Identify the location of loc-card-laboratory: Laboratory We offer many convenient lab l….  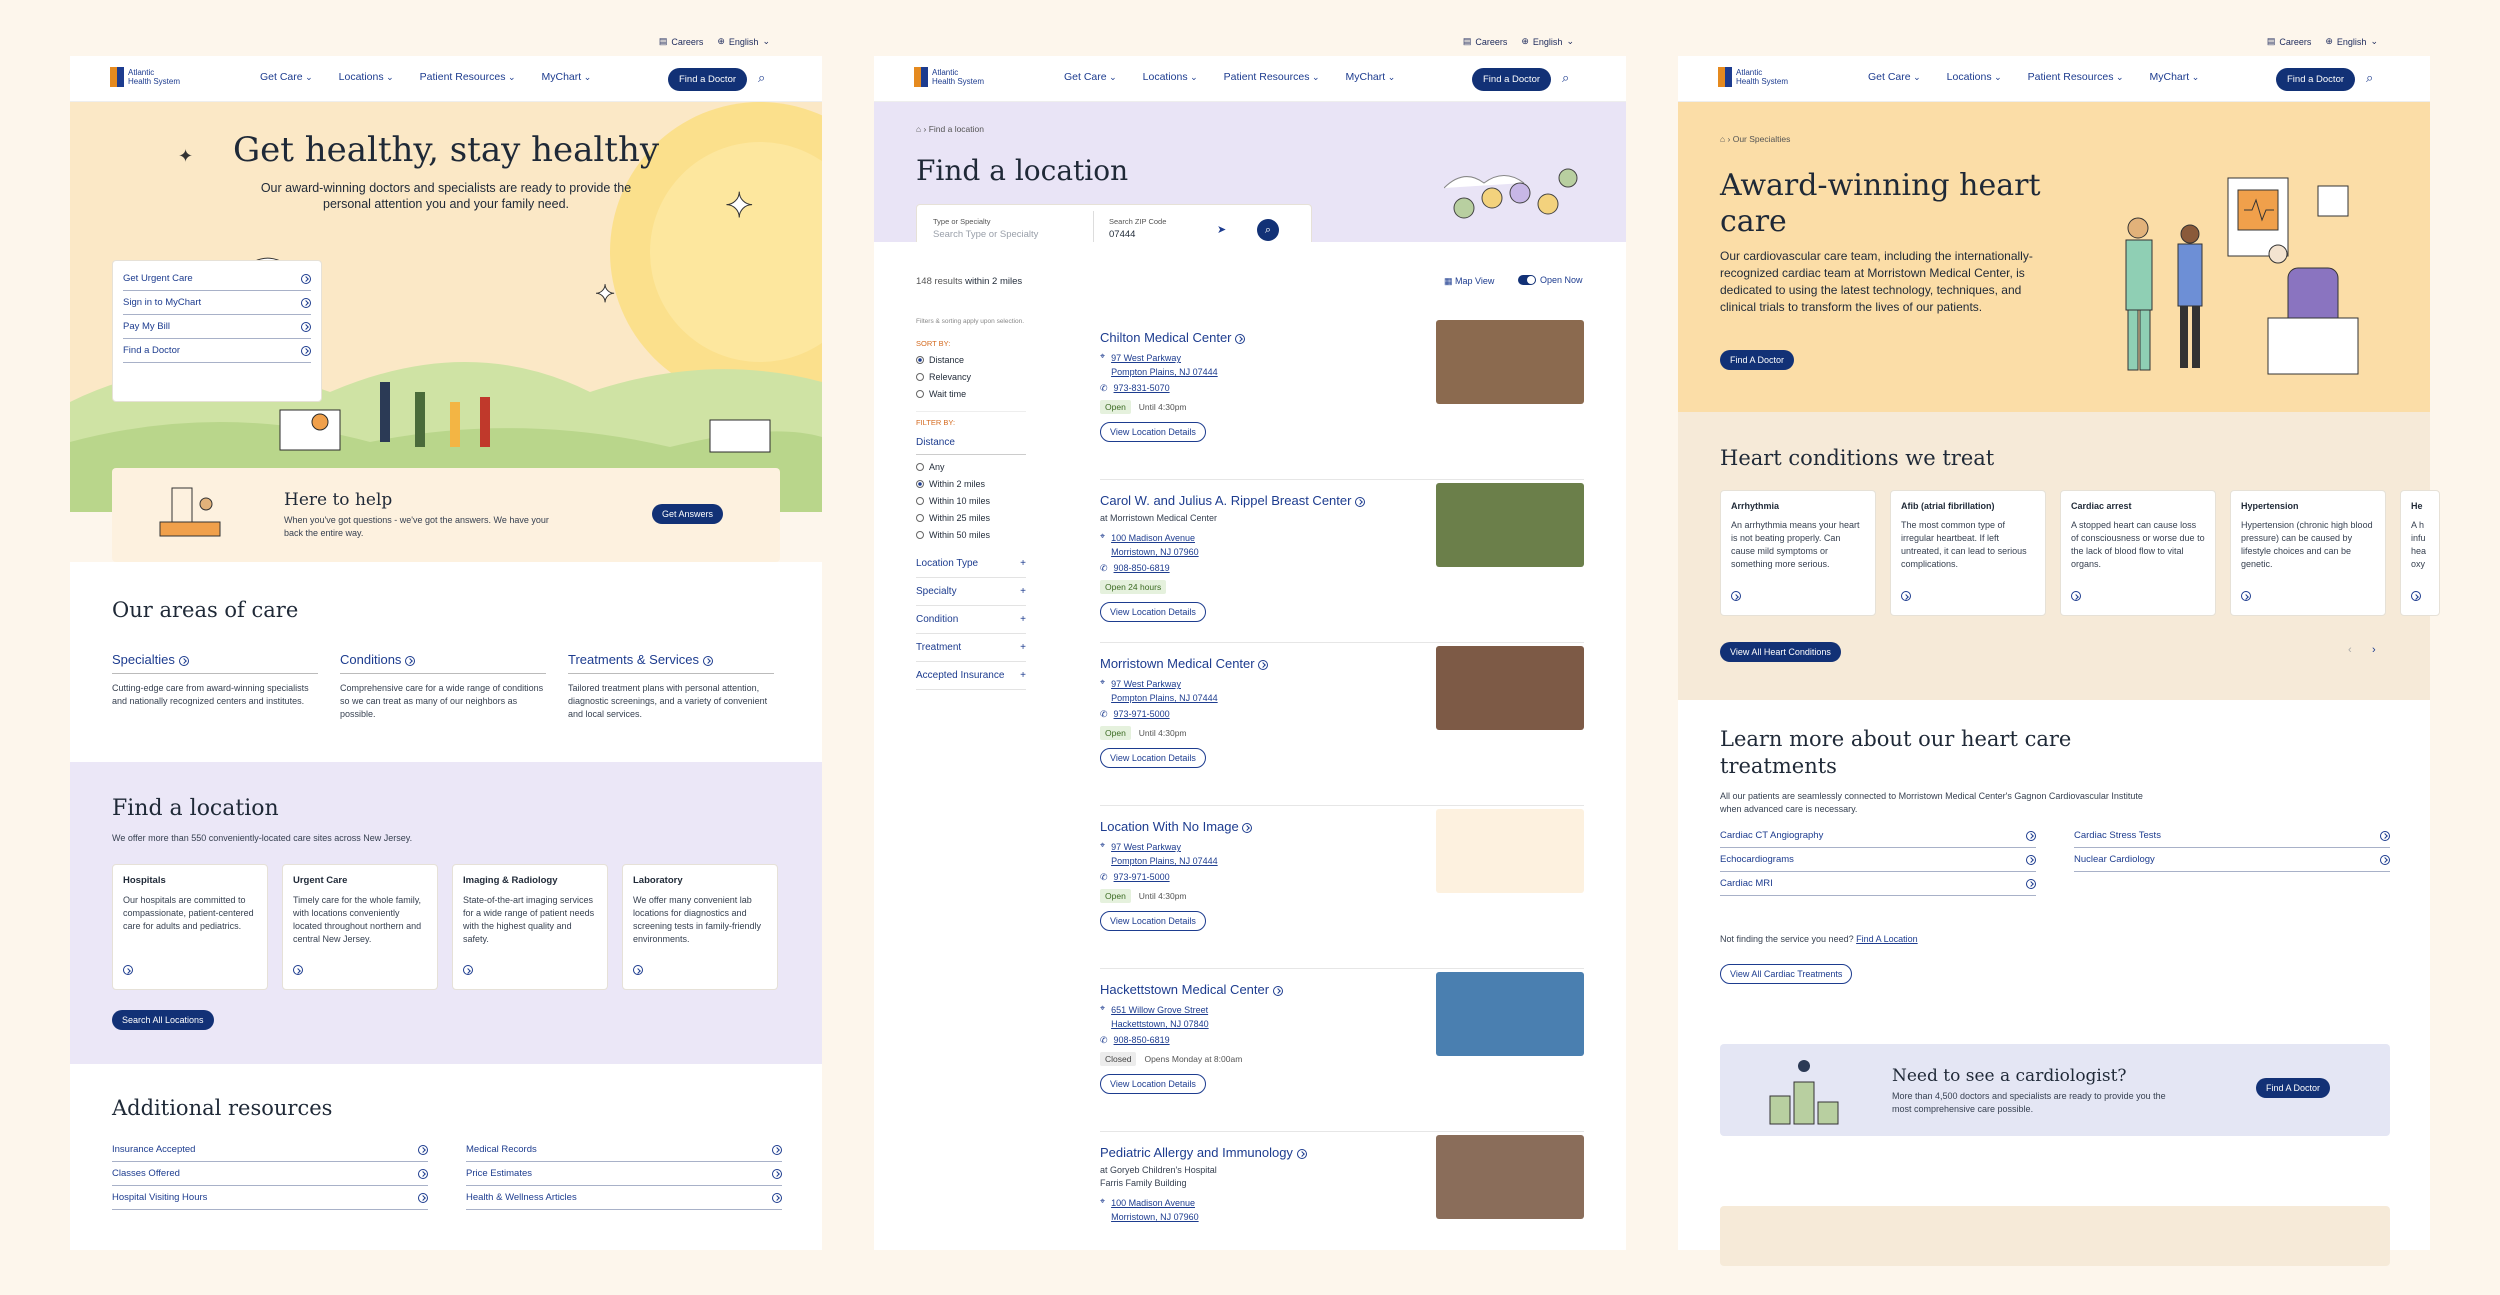
(700, 927).